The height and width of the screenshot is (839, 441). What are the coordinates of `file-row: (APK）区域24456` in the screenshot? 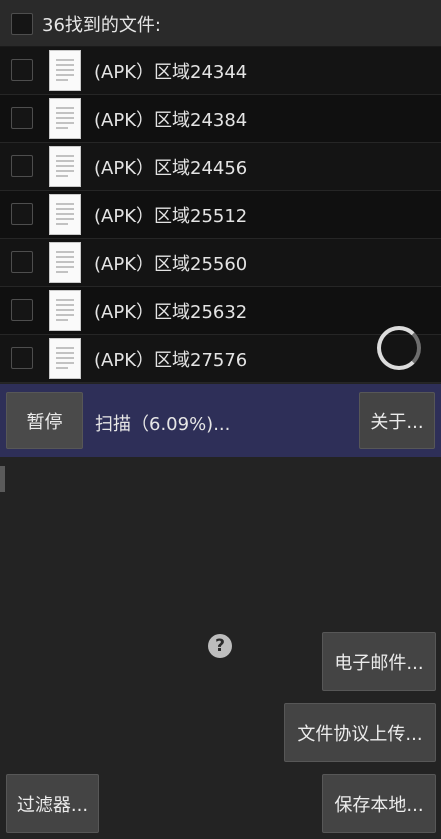 It's located at (220, 167).